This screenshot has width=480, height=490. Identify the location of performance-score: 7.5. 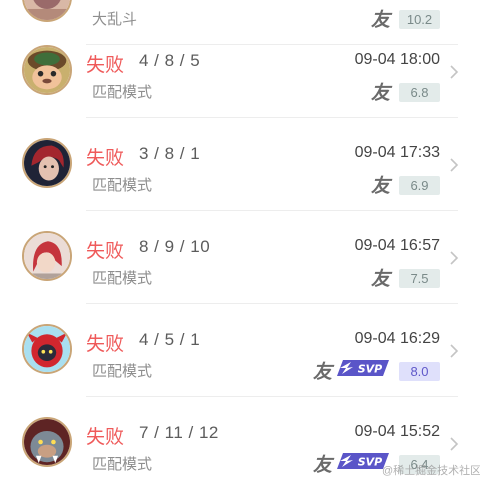
(419, 278).